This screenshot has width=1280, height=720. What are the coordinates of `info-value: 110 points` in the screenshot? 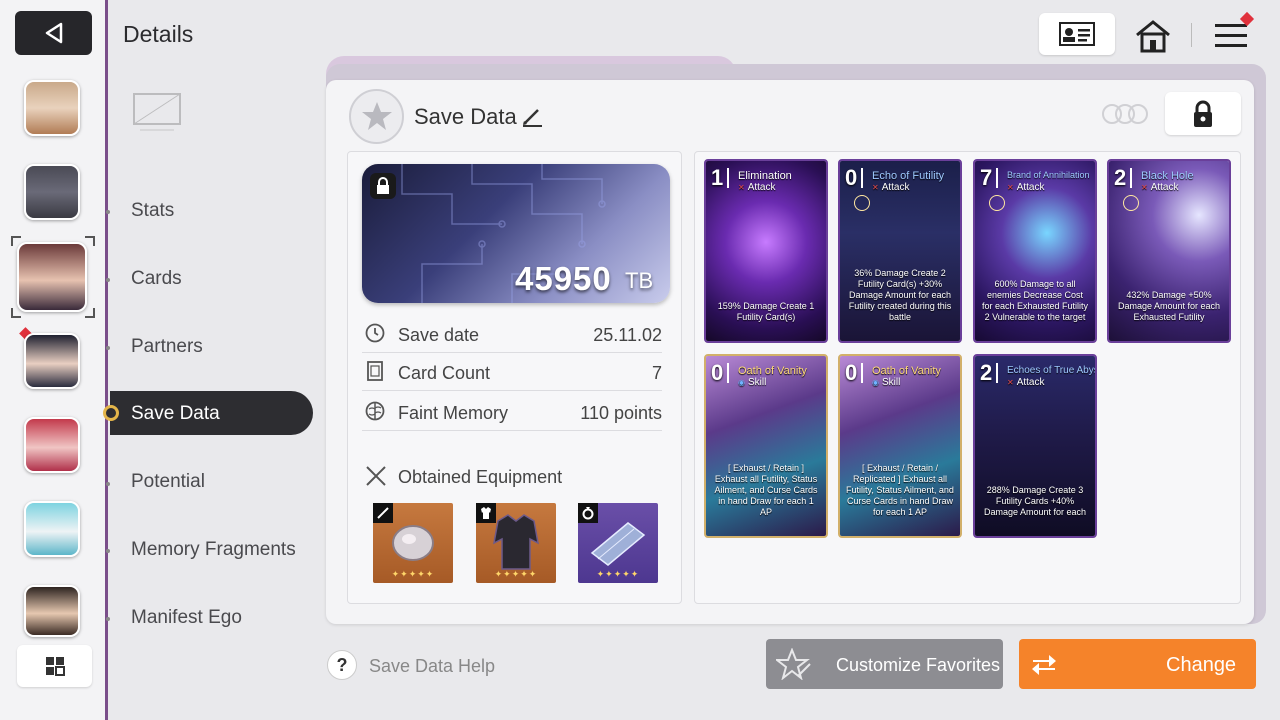 It's located at (621, 413).